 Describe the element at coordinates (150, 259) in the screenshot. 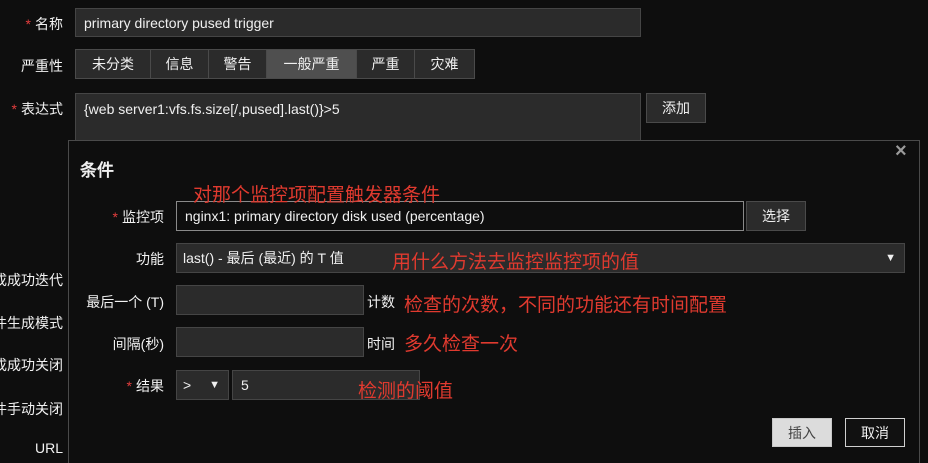

I see `function-label: 功能` at that location.